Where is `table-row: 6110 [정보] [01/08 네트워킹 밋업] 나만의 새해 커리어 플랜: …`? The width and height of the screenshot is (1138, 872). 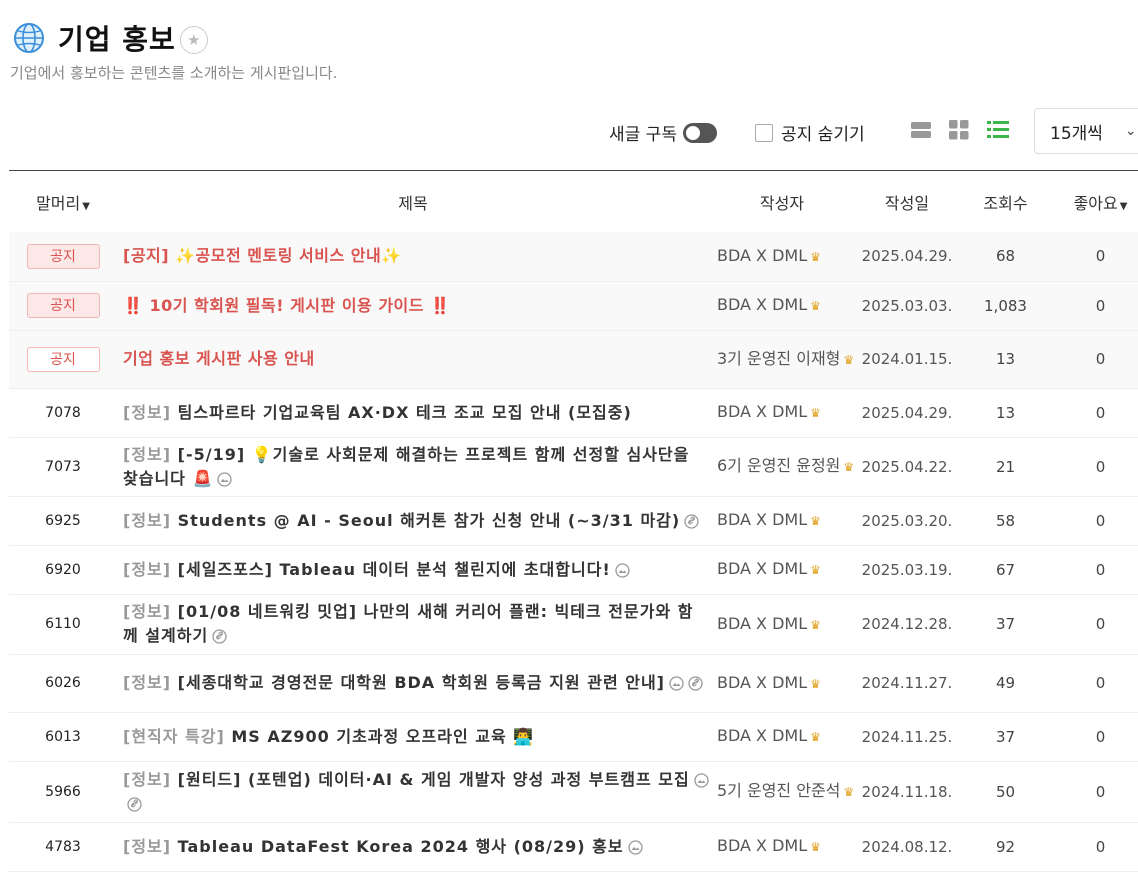 table-row: 6110 [정보] [01/08 네트워킹 밋업] 나만의 새해 커리어 플랜: … is located at coordinates (573, 624).